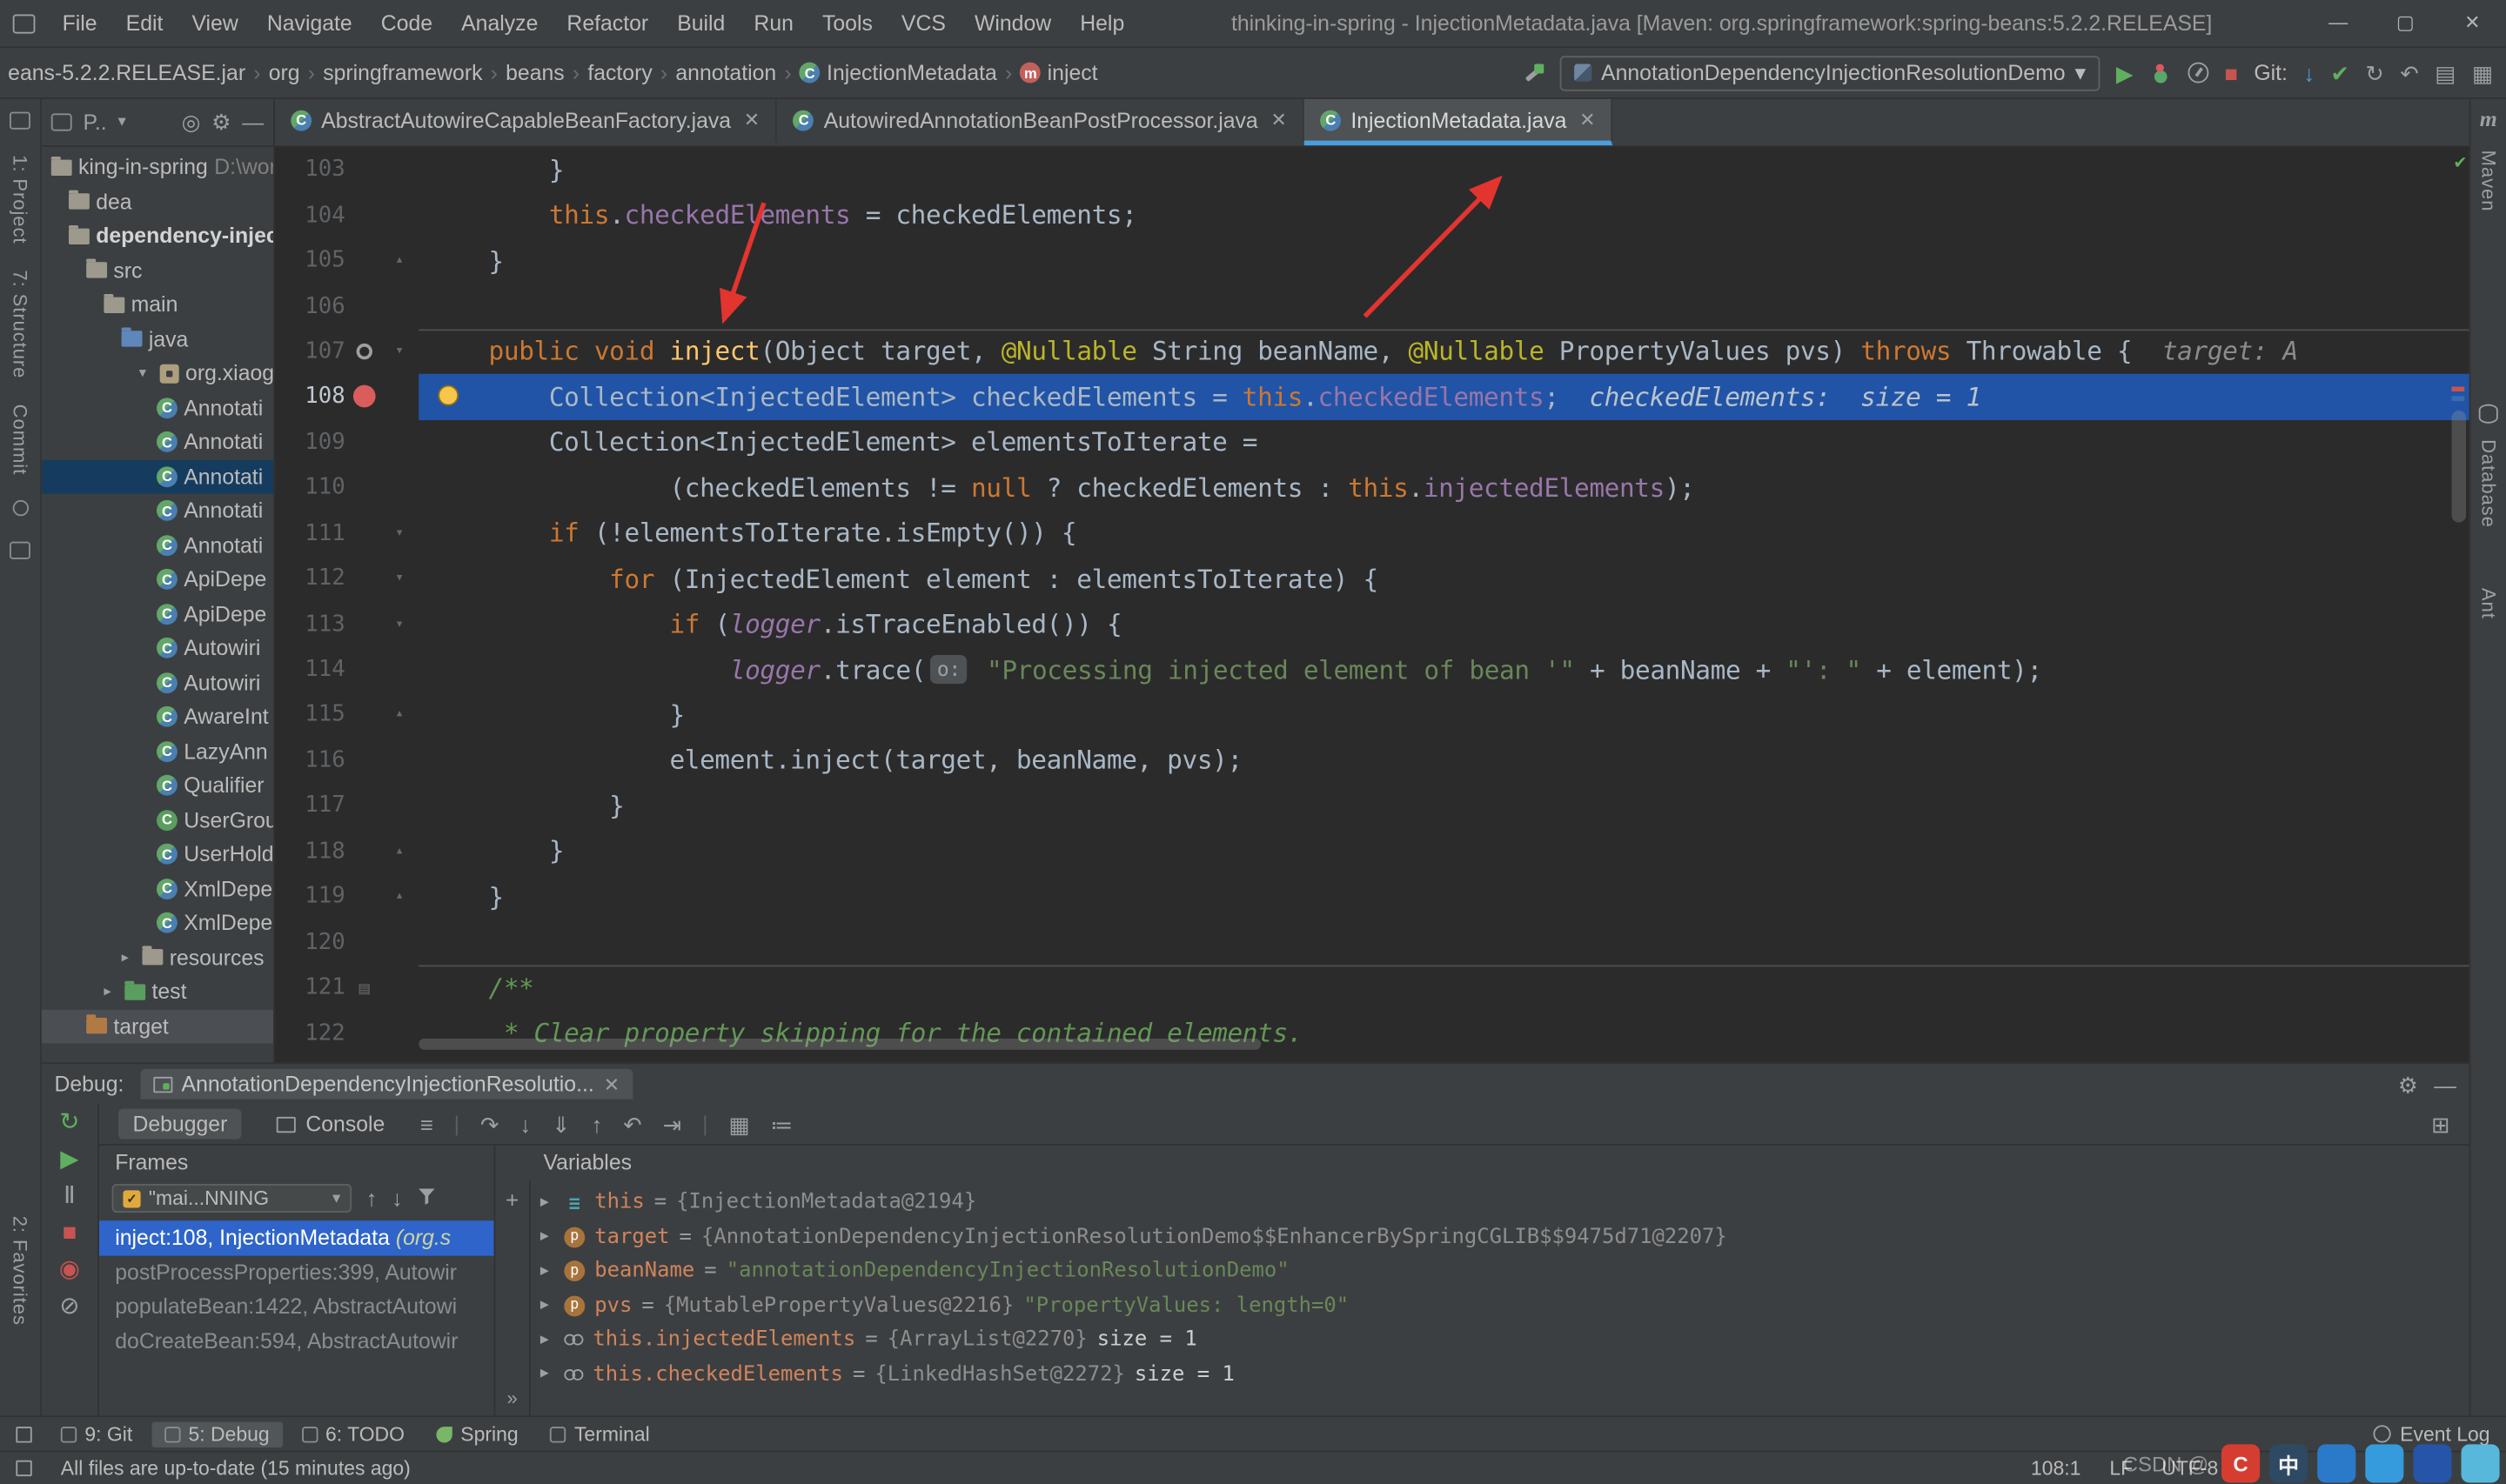 This screenshot has height=1484, width=2506. I want to click on gutter: 109, so click(347, 442).